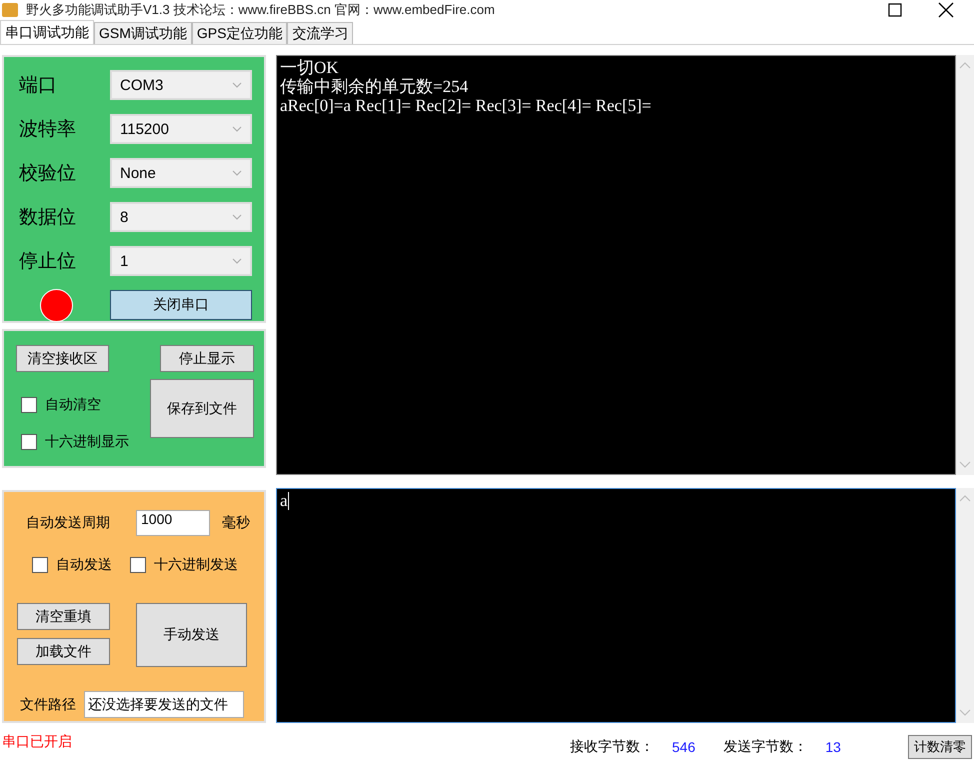  I want to click on checkbox-label: 自动发送, so click(84, 565).